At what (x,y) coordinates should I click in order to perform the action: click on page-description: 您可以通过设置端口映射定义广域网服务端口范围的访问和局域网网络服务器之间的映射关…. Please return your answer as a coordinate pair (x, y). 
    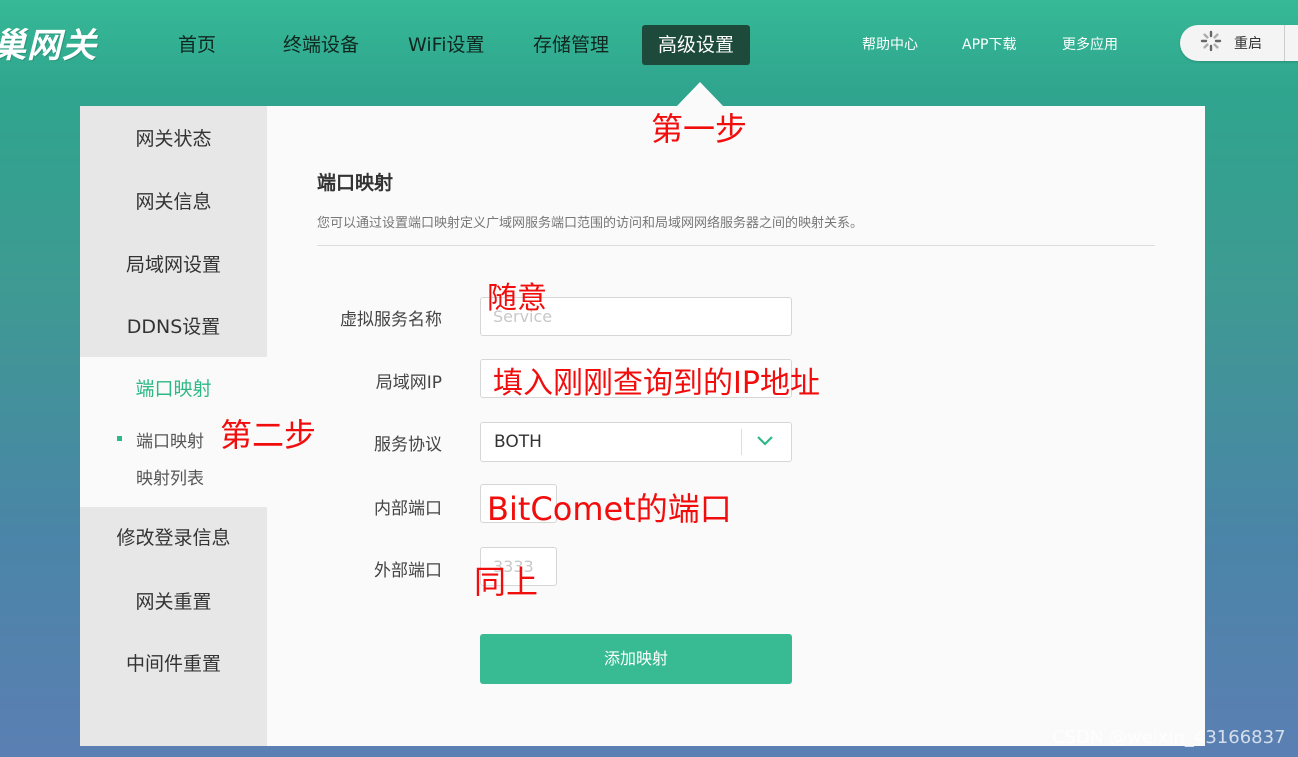
    Looking at the image, I should click on (590, 223).